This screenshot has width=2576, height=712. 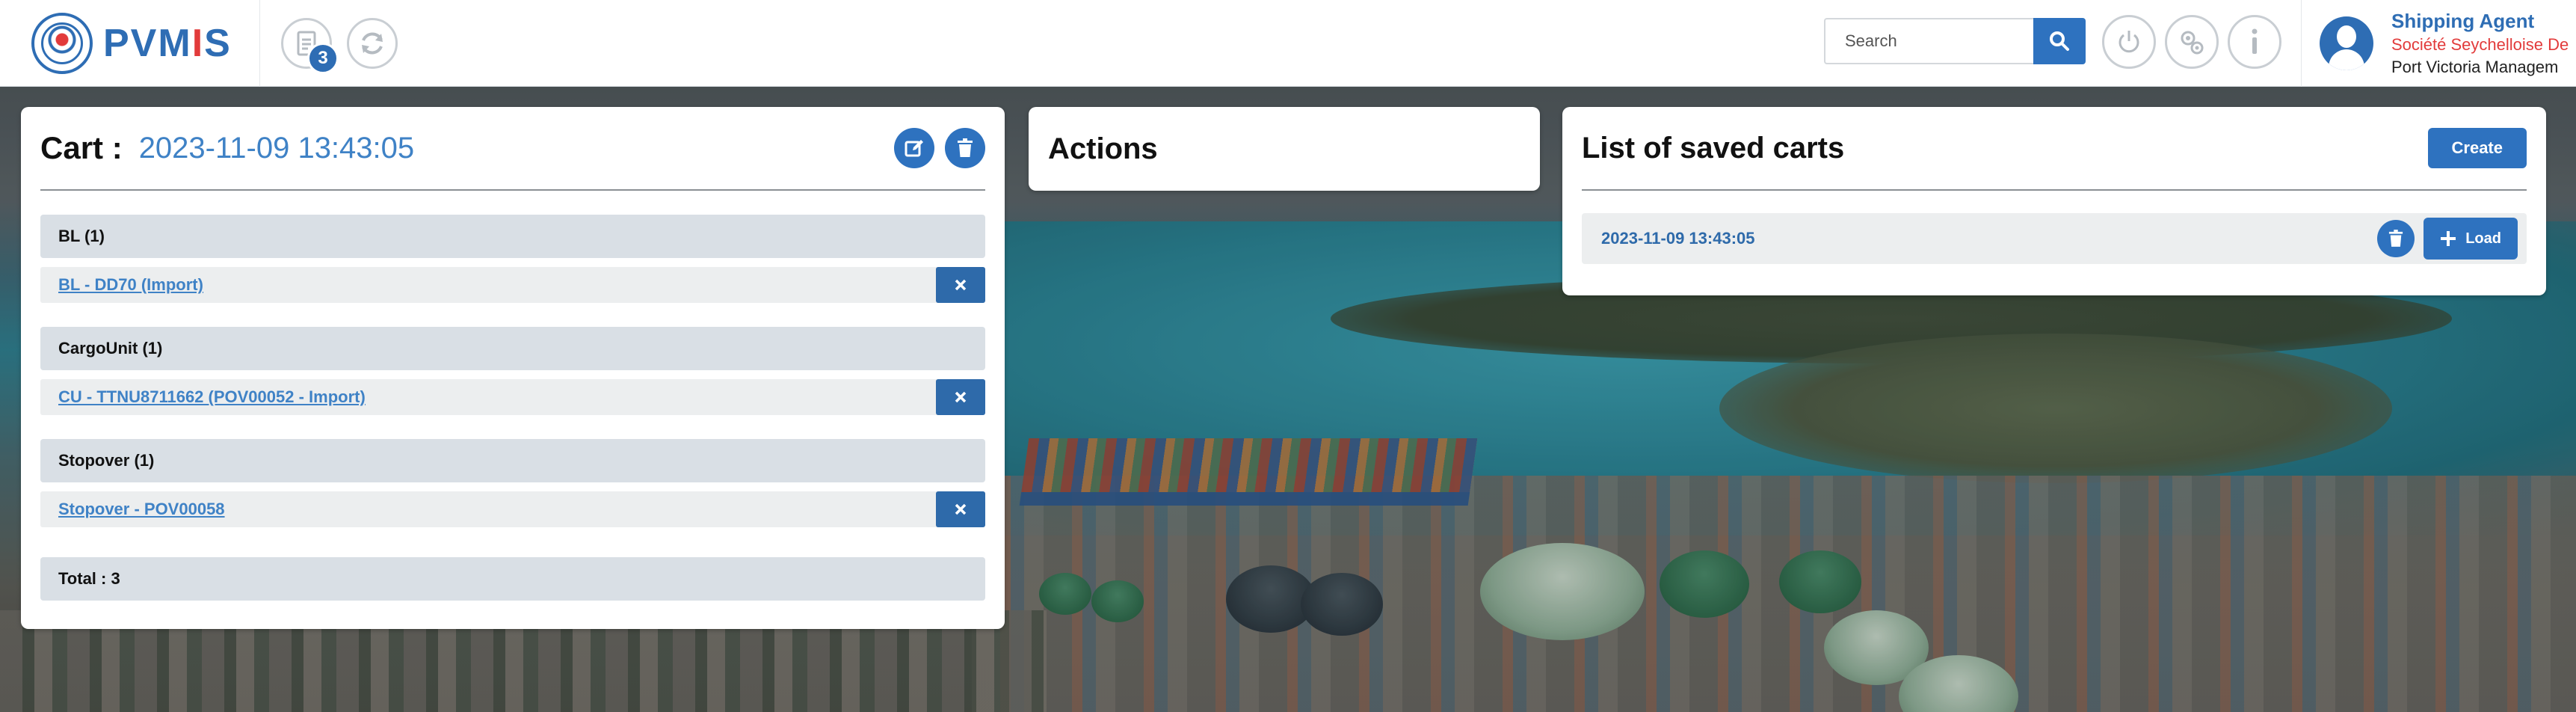 I want to click on cart-group-header-stopover: Stopover (1), so click(x=512, y=460).